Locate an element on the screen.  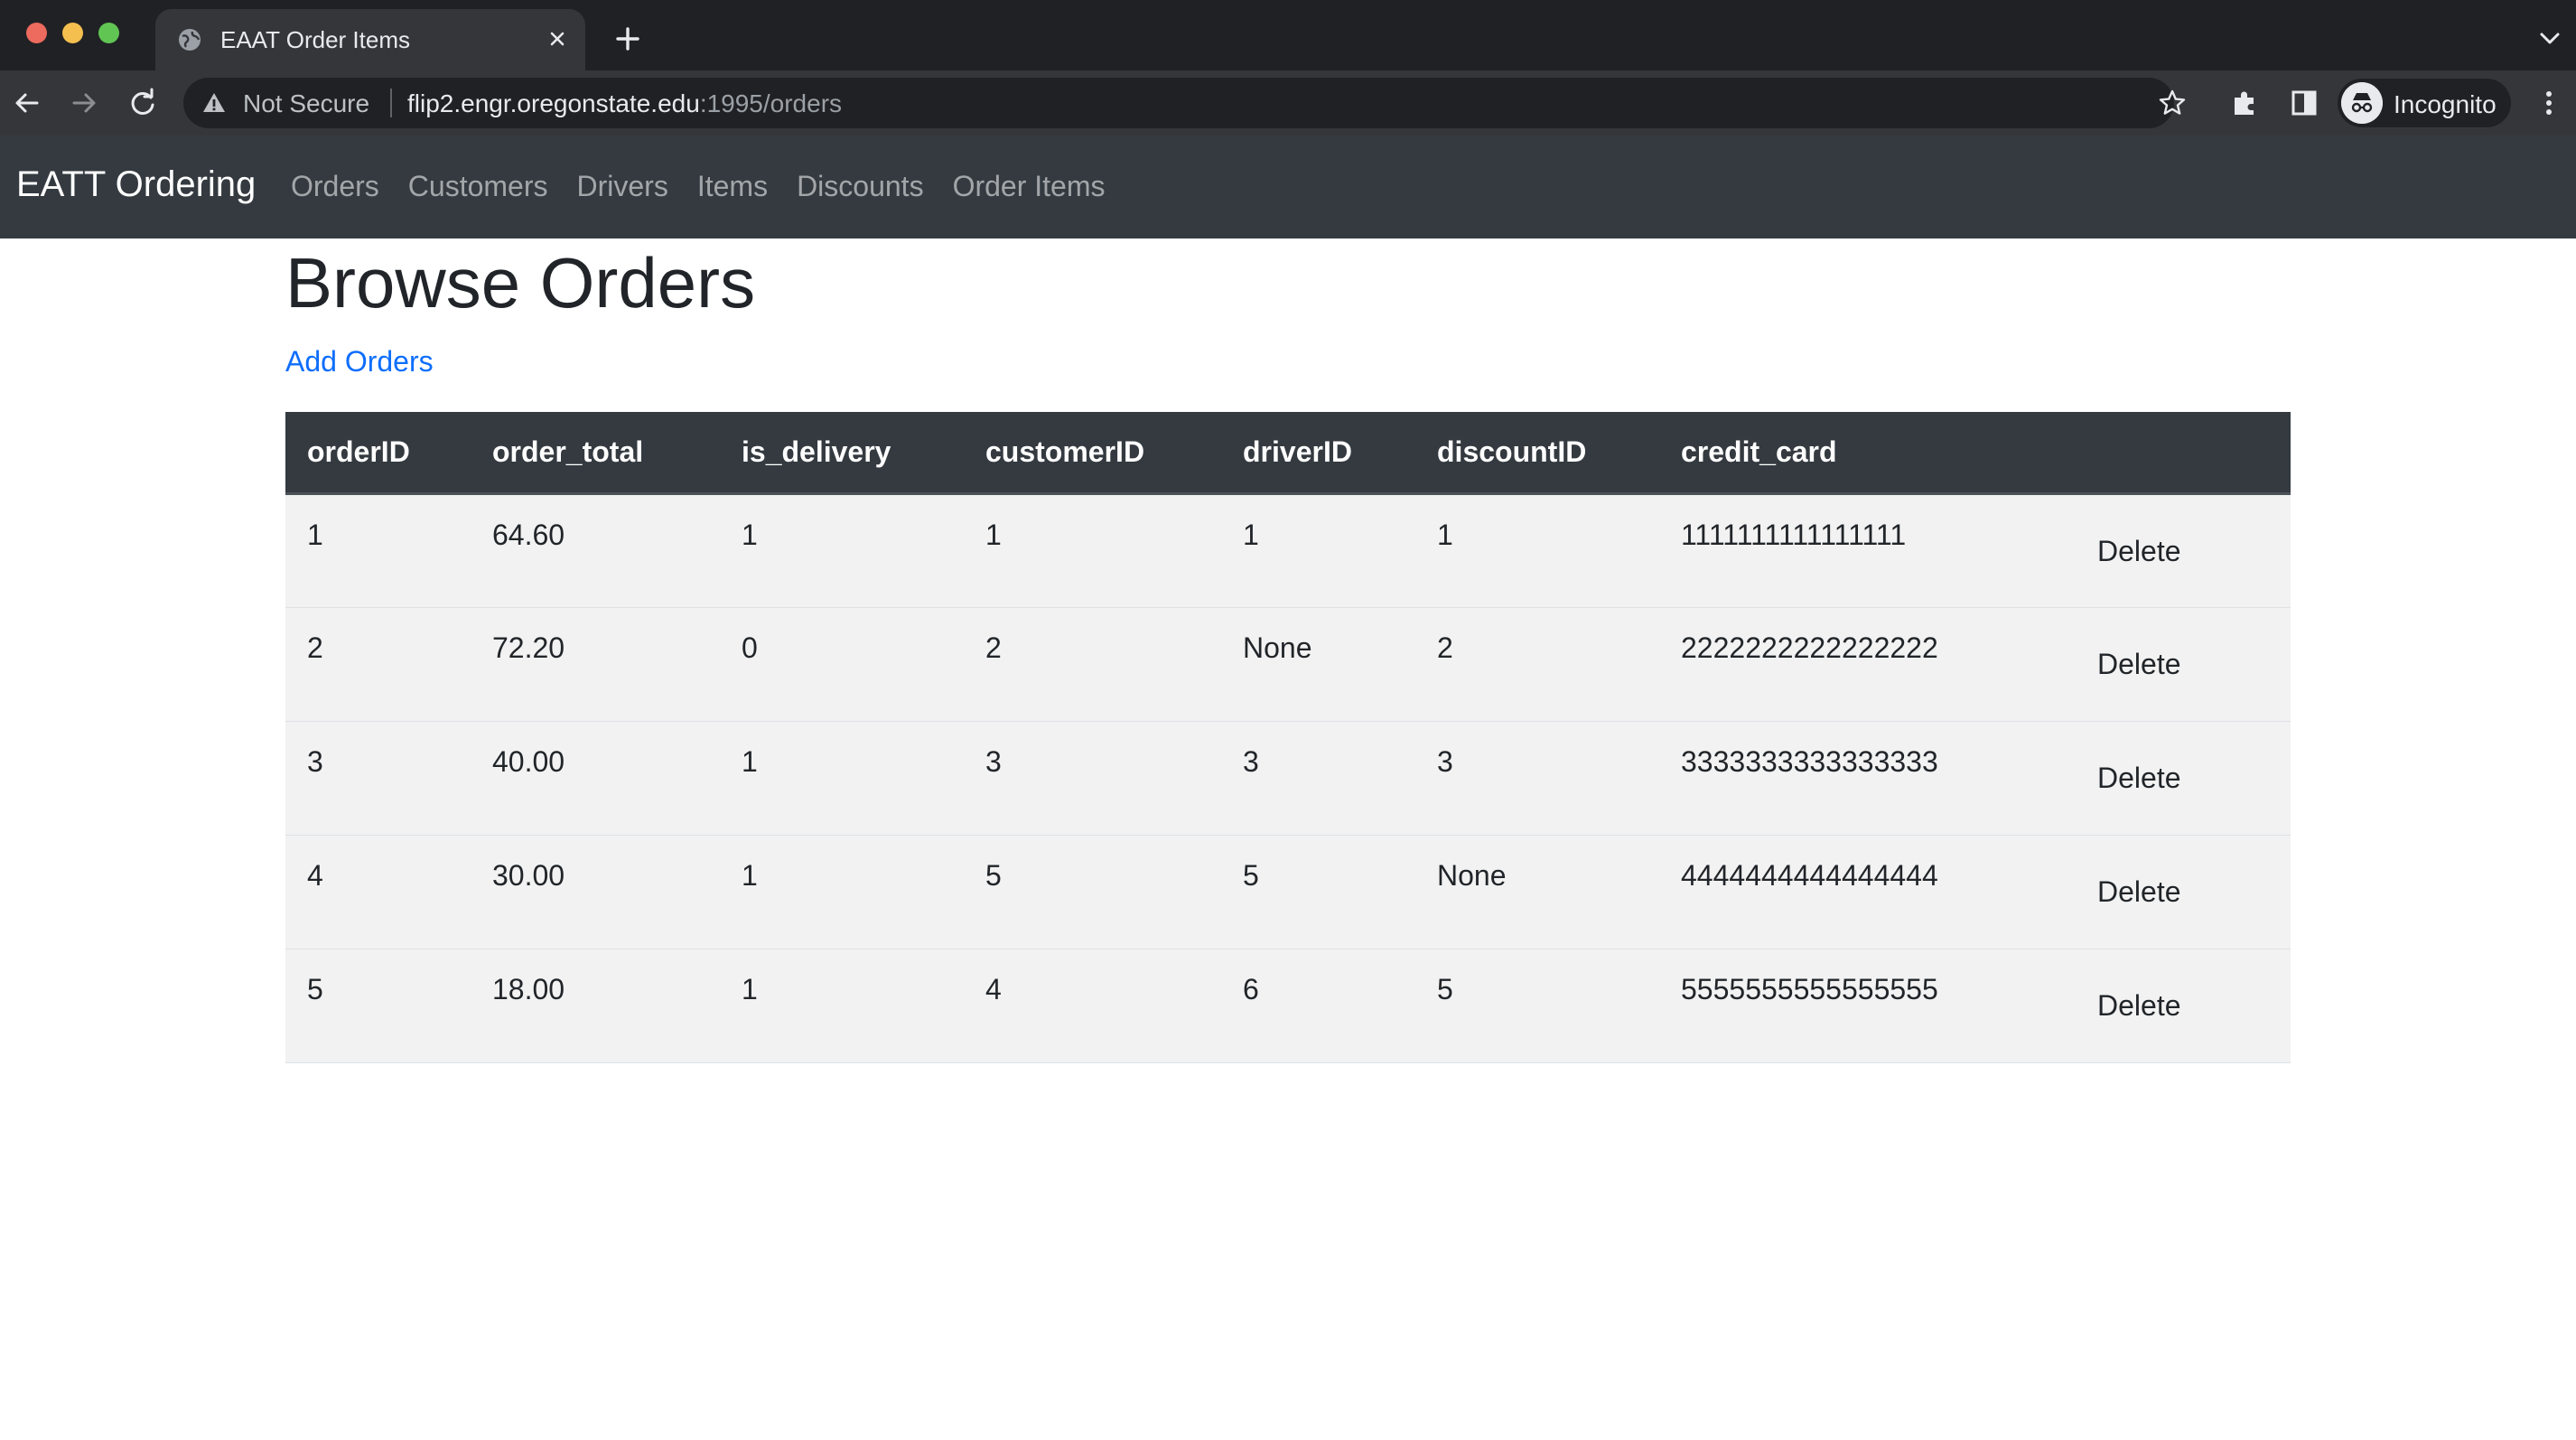
cell-orderid: 5 is located at coordinates (378, 1005).